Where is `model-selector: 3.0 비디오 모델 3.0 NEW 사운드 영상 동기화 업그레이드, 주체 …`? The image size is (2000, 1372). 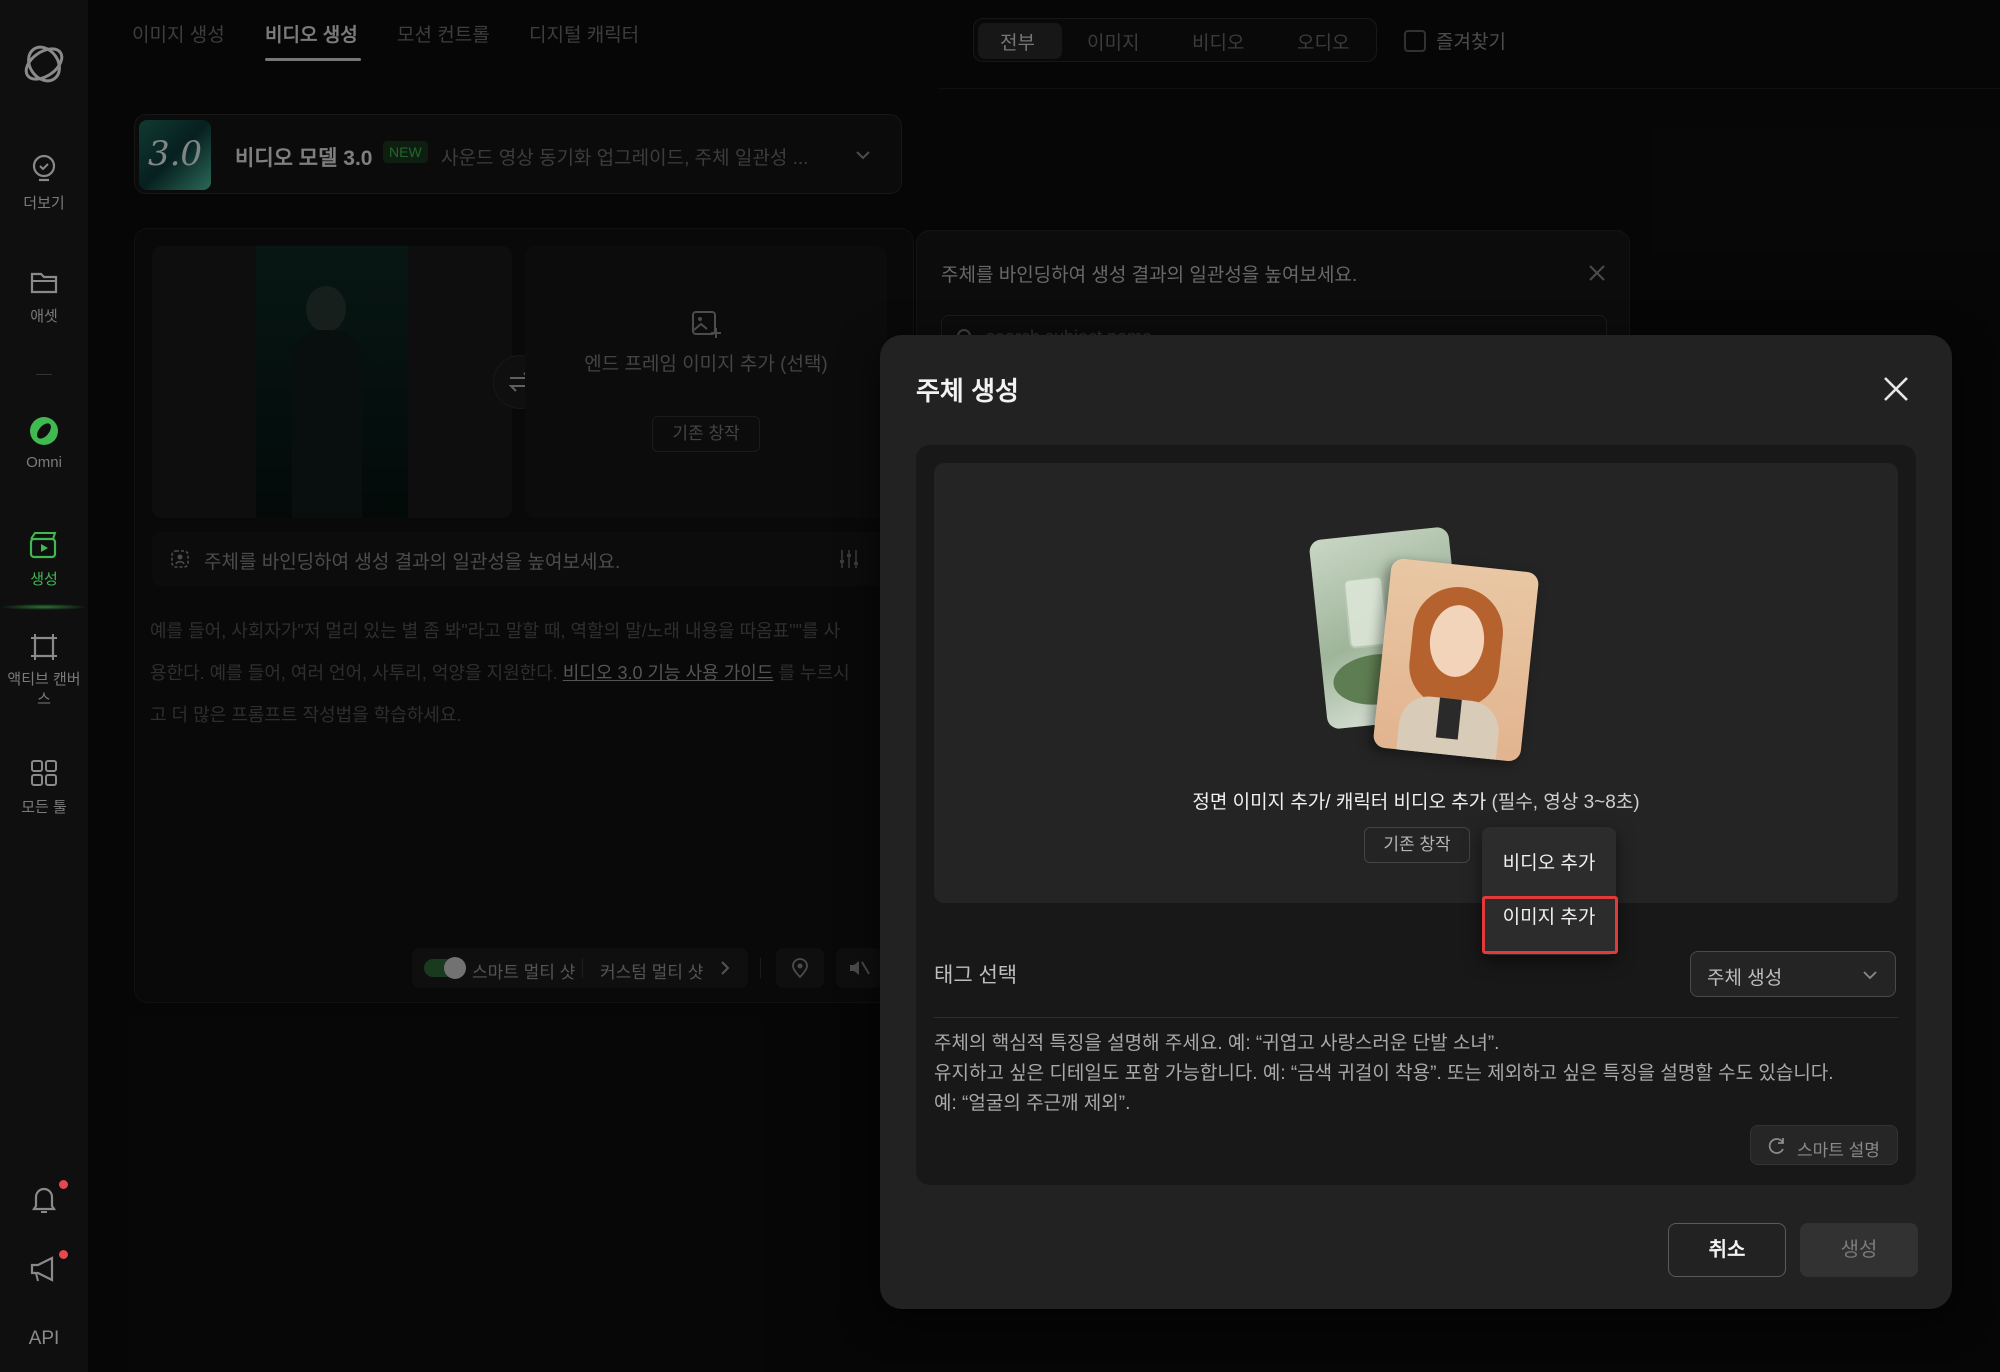 model-selector: 3.0 비디오 모델 3.0 NEW 사운드 영상 동기화 업그레이드, 주체 … is located at coordinates (518, 154).